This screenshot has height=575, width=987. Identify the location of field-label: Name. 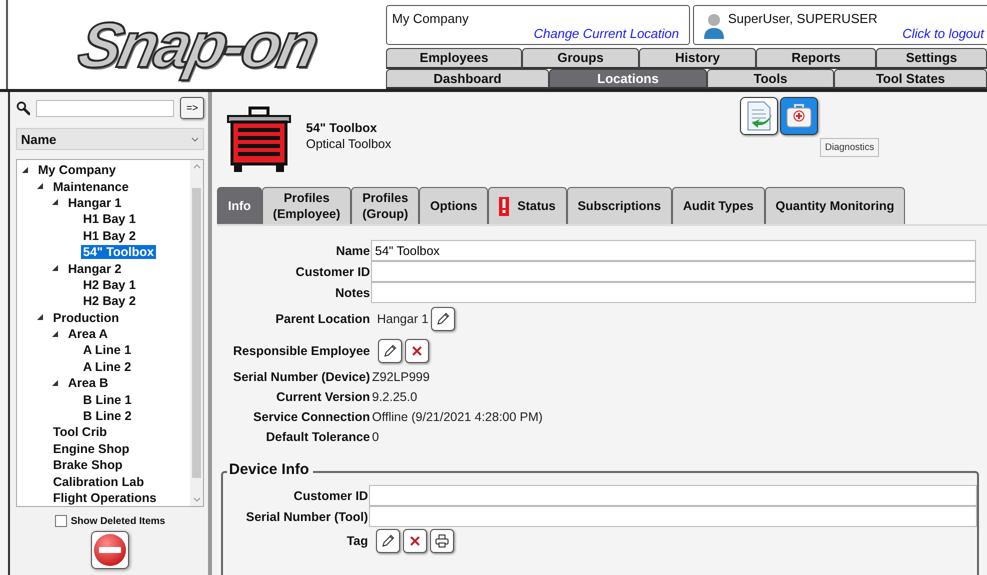
(352, 251).